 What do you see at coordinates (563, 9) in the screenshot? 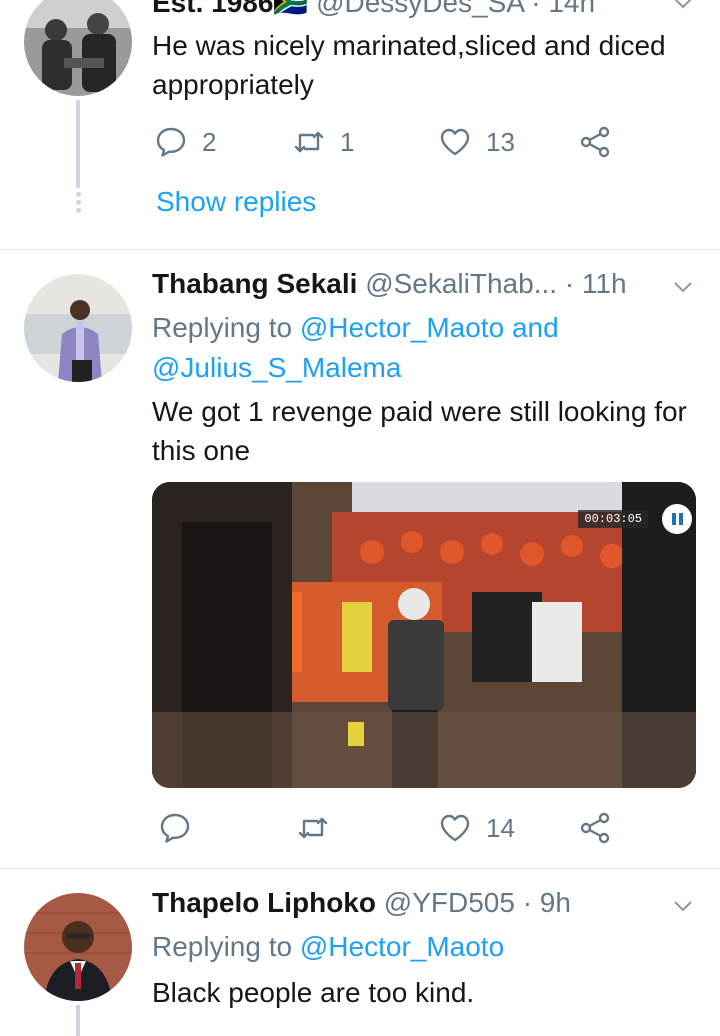
I see `timestamp: · 14h` at bounding box center [563, 9].